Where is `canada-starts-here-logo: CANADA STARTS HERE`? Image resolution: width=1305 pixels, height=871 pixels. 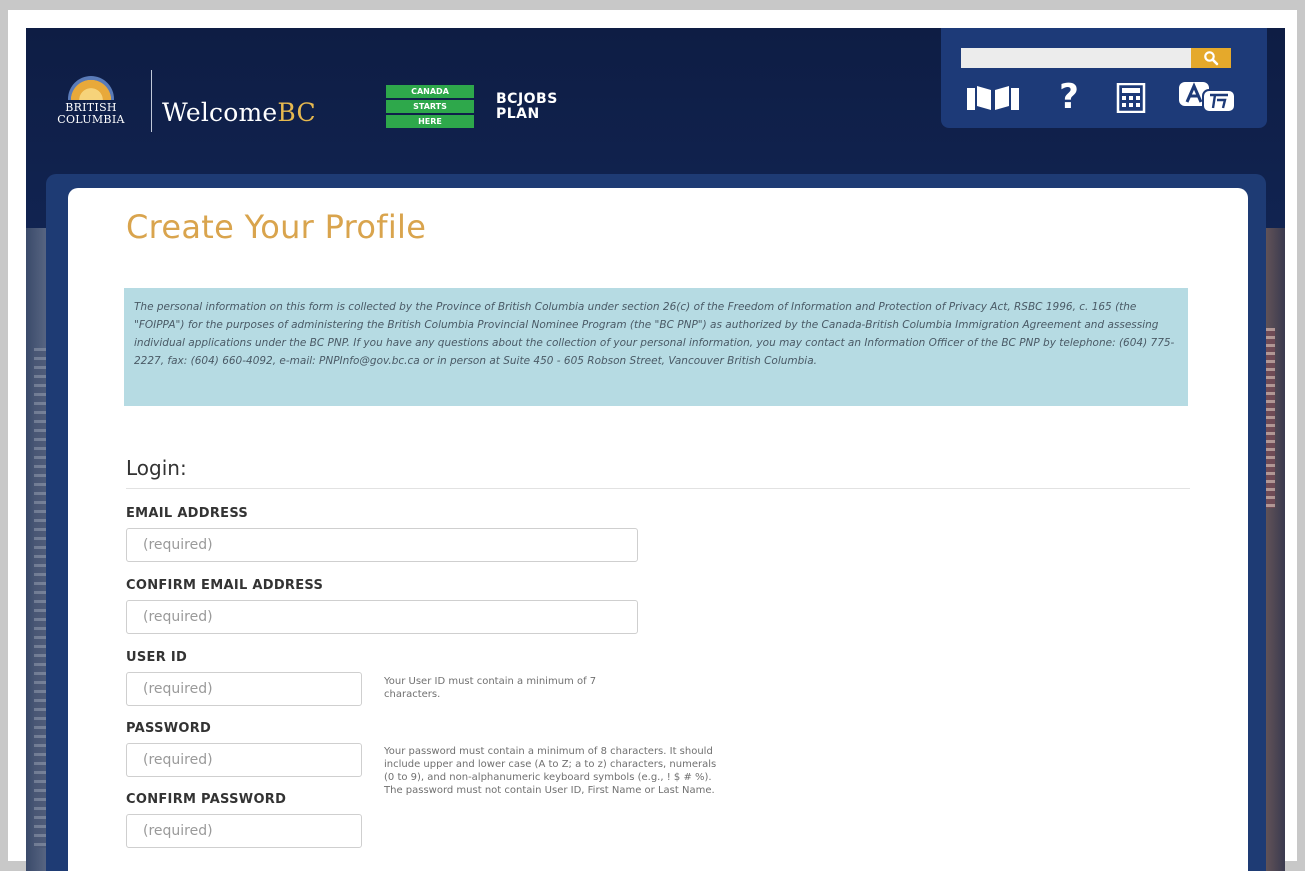
canada-starts-here-logo: CANADA STARTS HERE is located at coordinates (430, 107).